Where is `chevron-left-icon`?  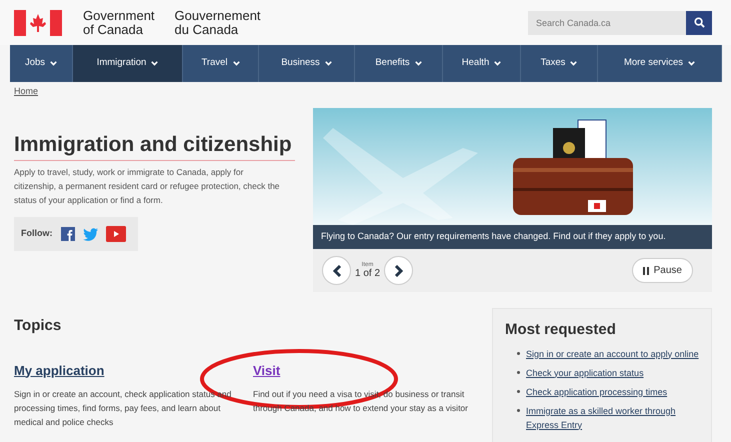
chevron-left-icon is located at coordinates (337, 270).